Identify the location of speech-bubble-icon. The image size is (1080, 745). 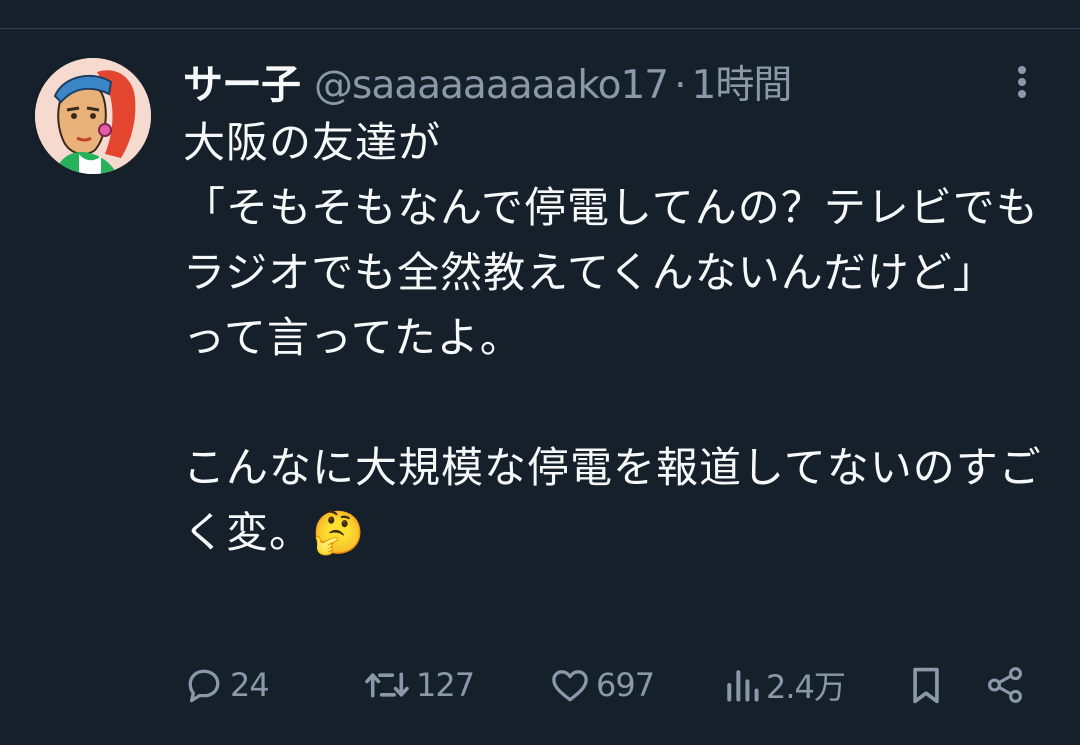
(204, 686).